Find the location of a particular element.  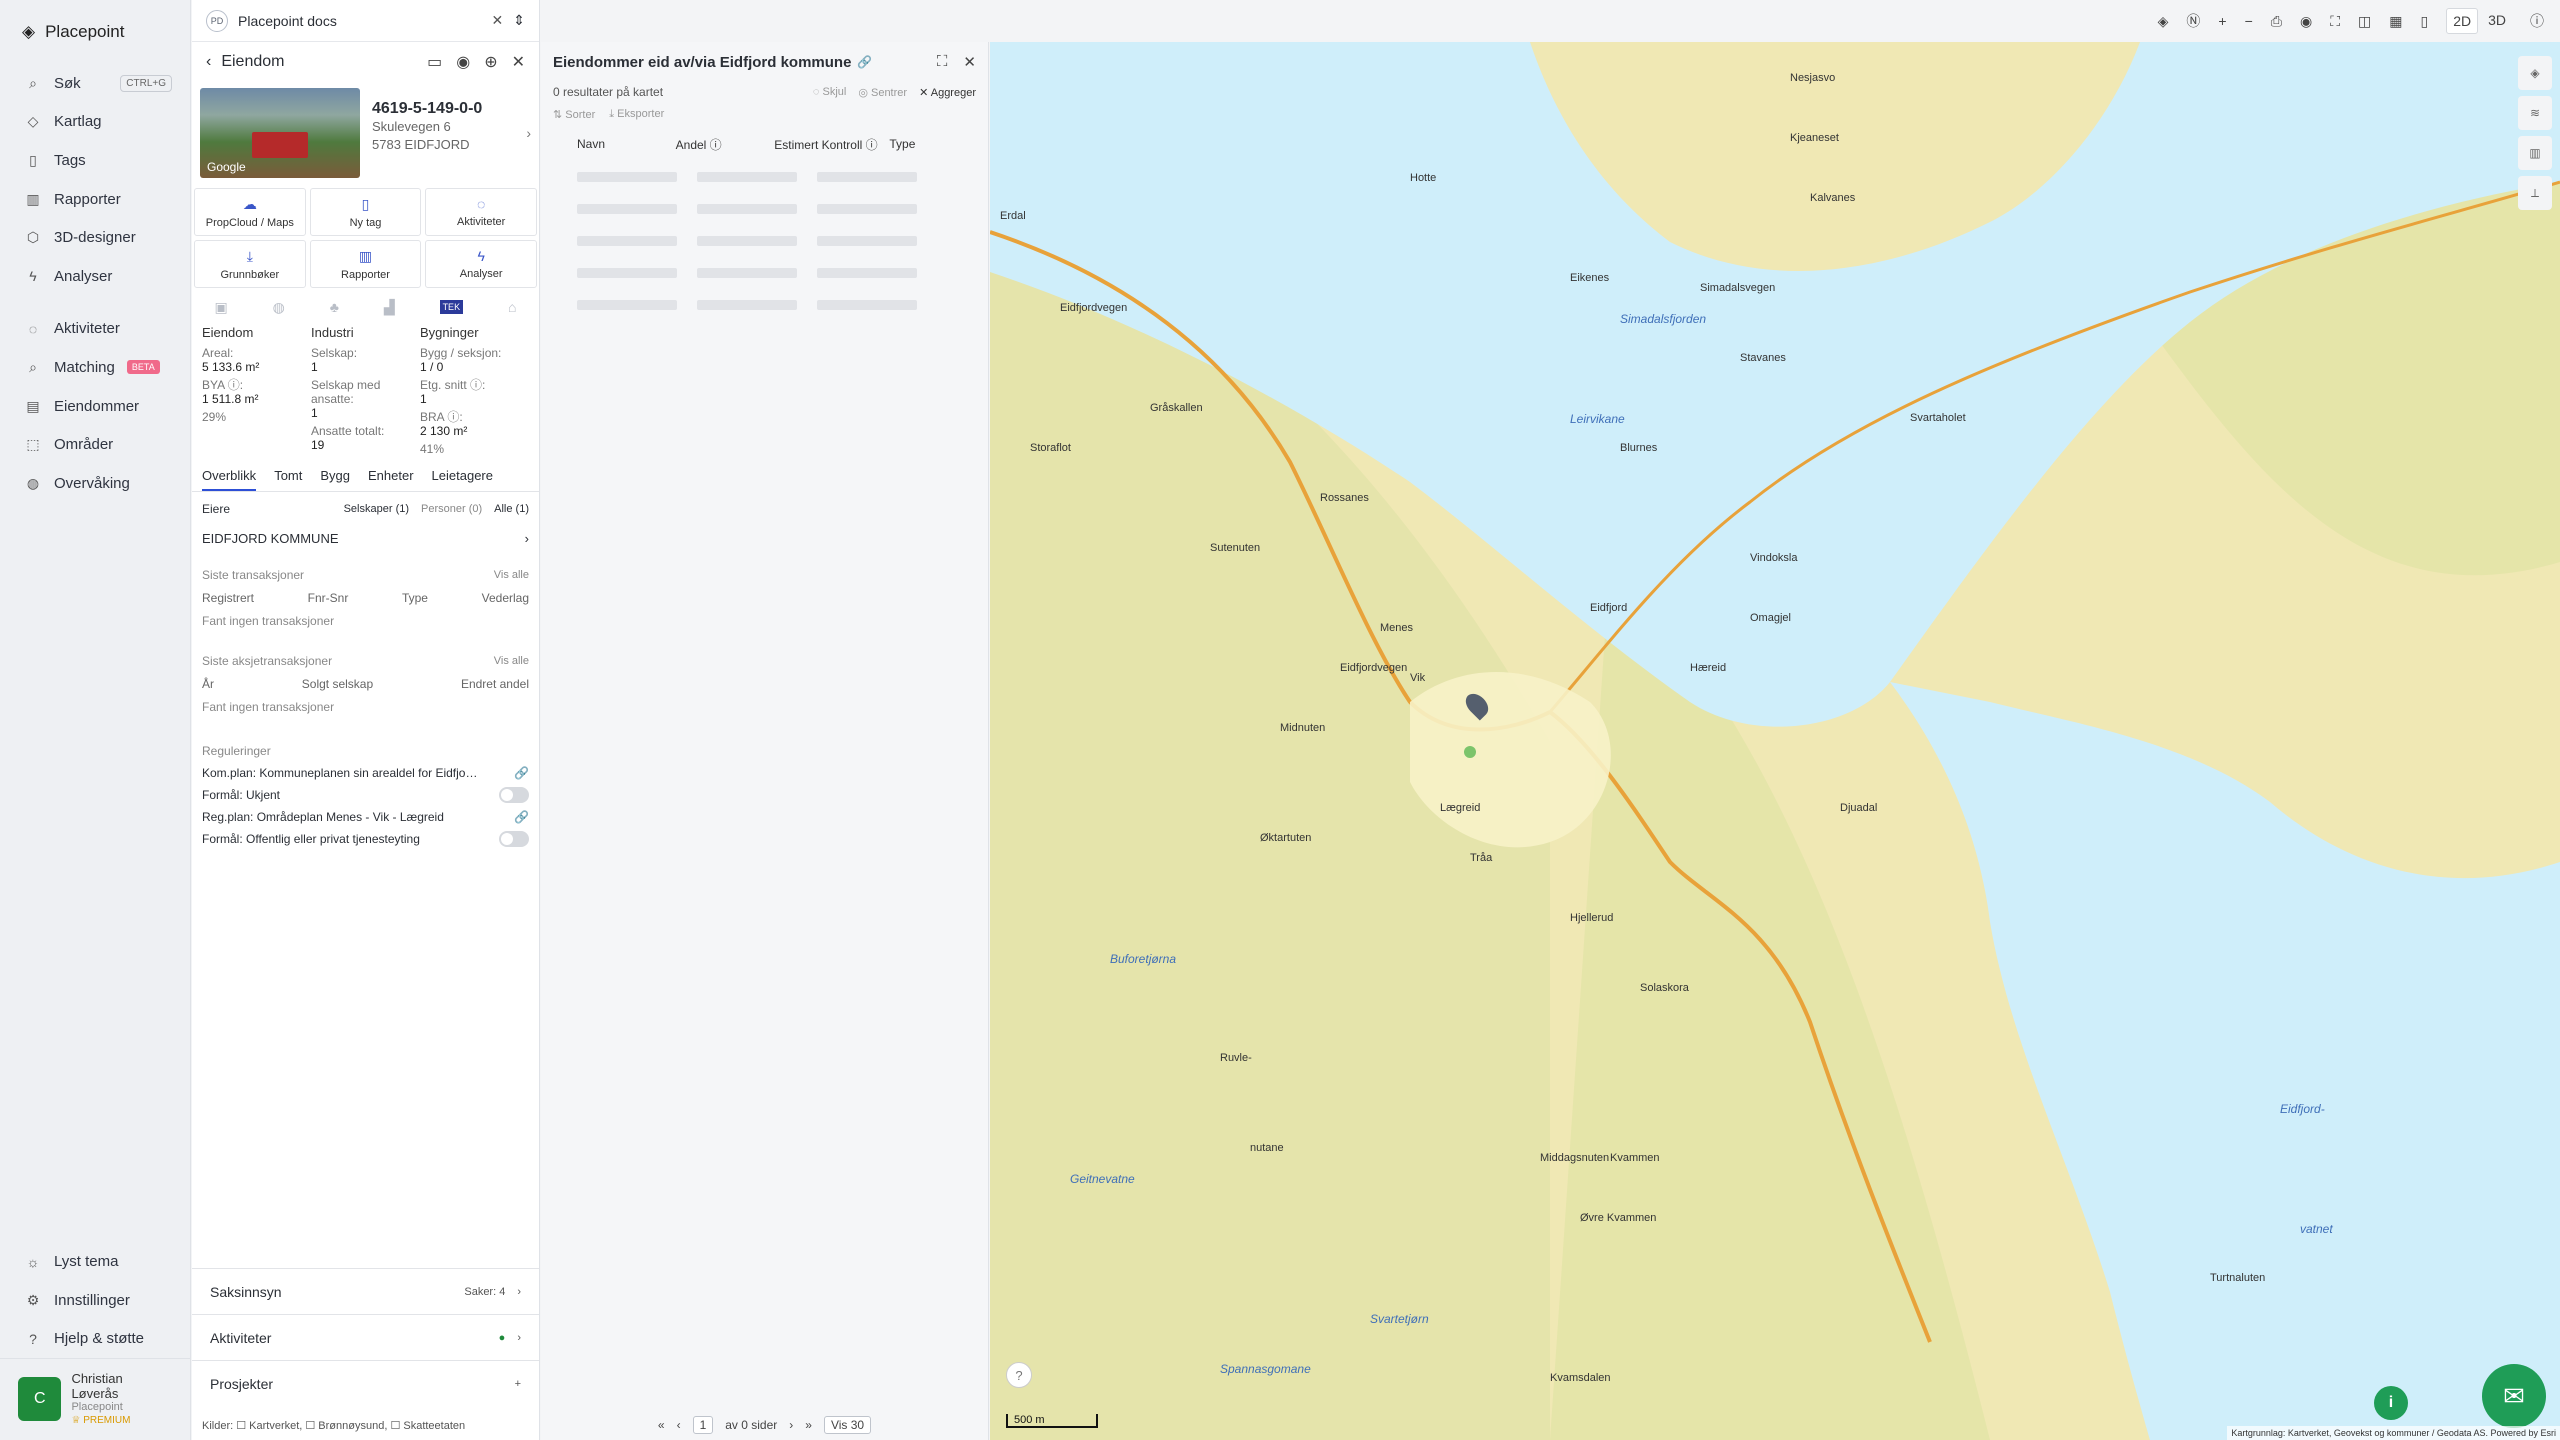

nav-item-sok: ⌕ Søk CTRL+G is located at coordinates (95, 83).